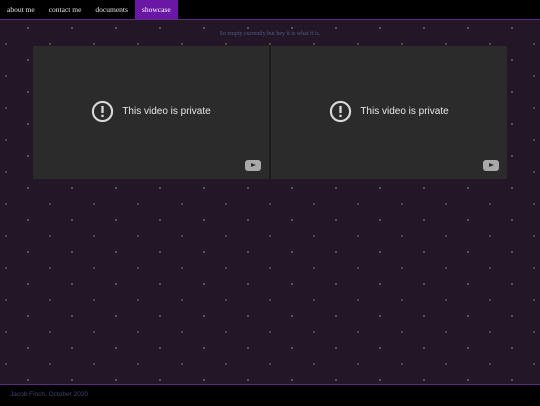 The width and height of the screenshot is (540, 406). I want to click on footer-text: Jacob Finch, October 2020, so click(49, 394).